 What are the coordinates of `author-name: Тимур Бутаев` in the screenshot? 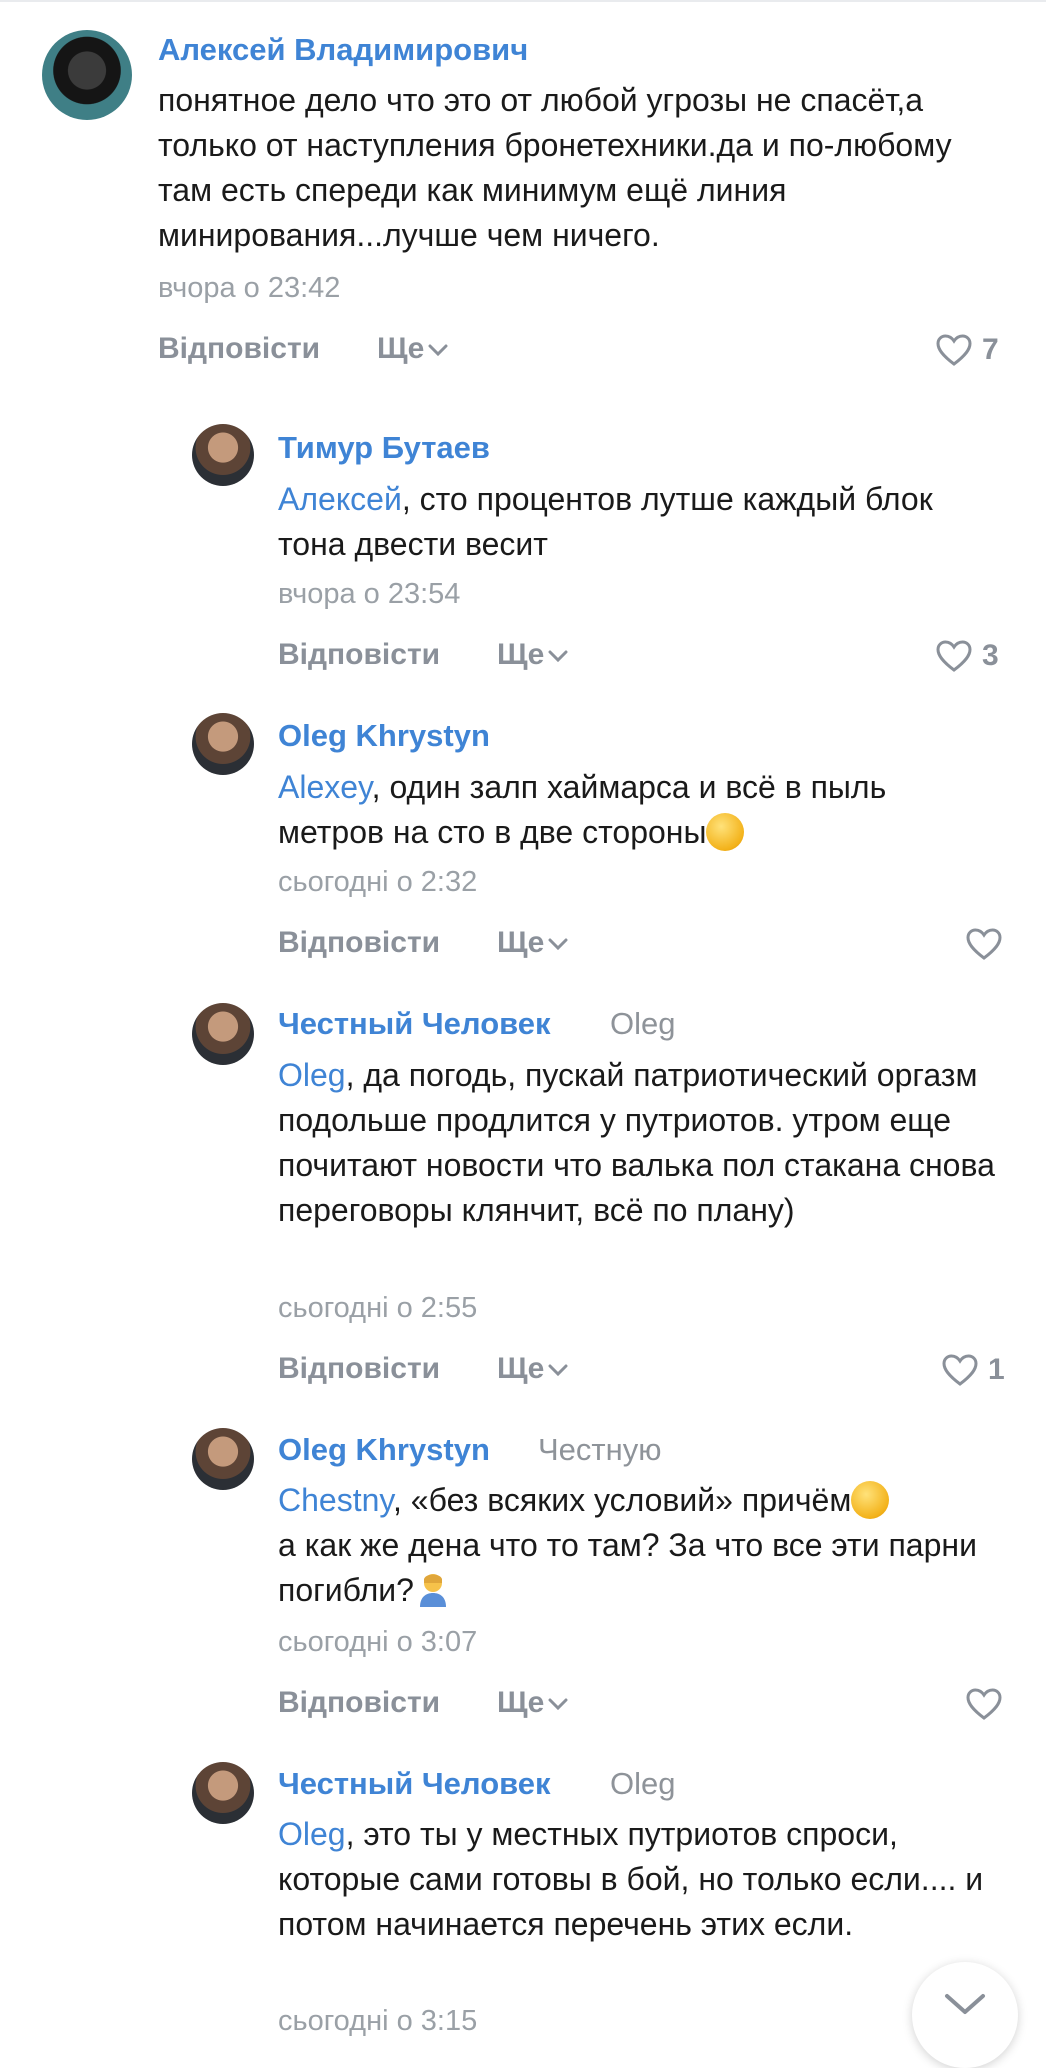 It's located at (384, 448).